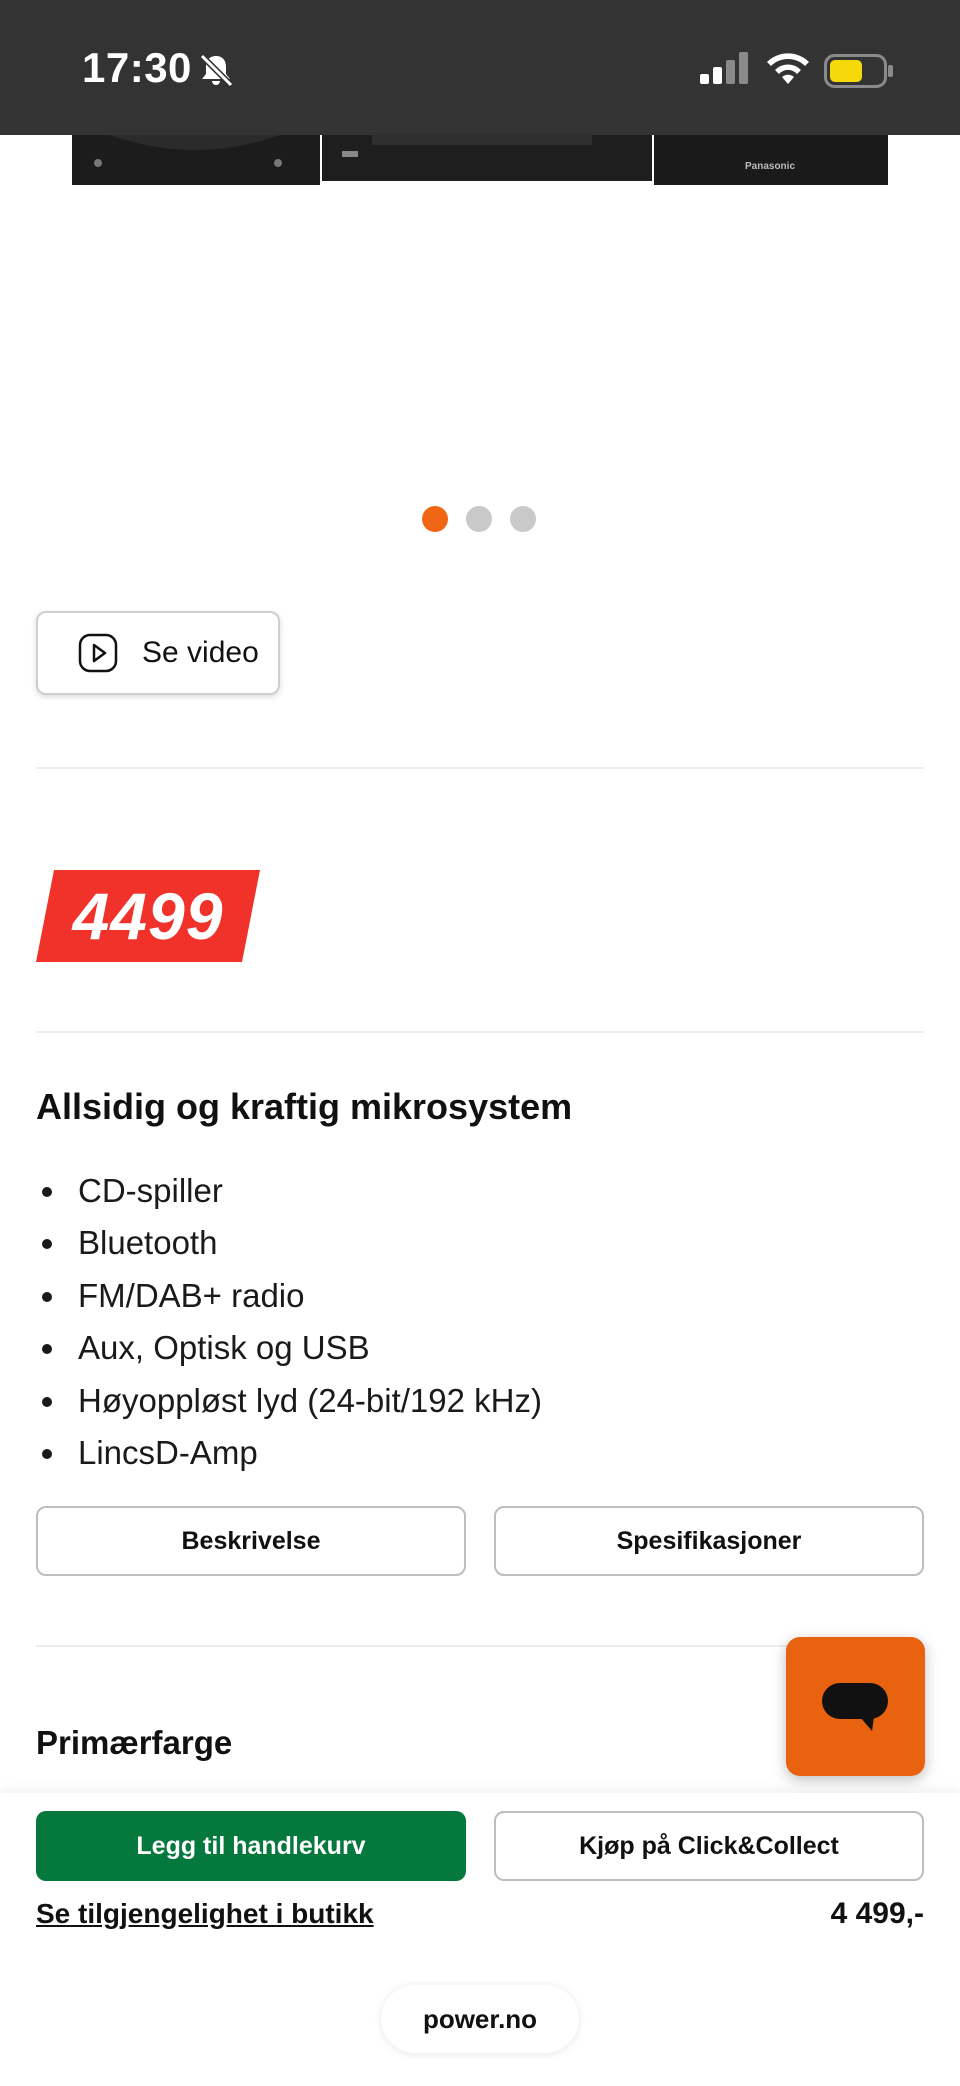 This screenshot has height=2086, width=960. What do you see at coordinates (289, 1401) in the screenshot?
I see `feature-item: Høyoppløst lyd (24-bit/192 kHz)` at bounding box center [289, 1401].